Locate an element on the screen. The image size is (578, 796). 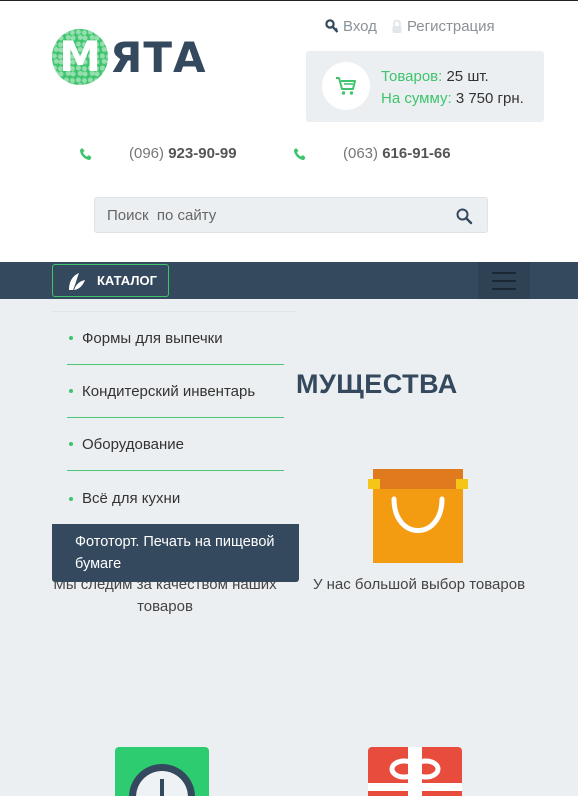
section-title: МУЩЕСТВА is located at coordinates (377, 384).